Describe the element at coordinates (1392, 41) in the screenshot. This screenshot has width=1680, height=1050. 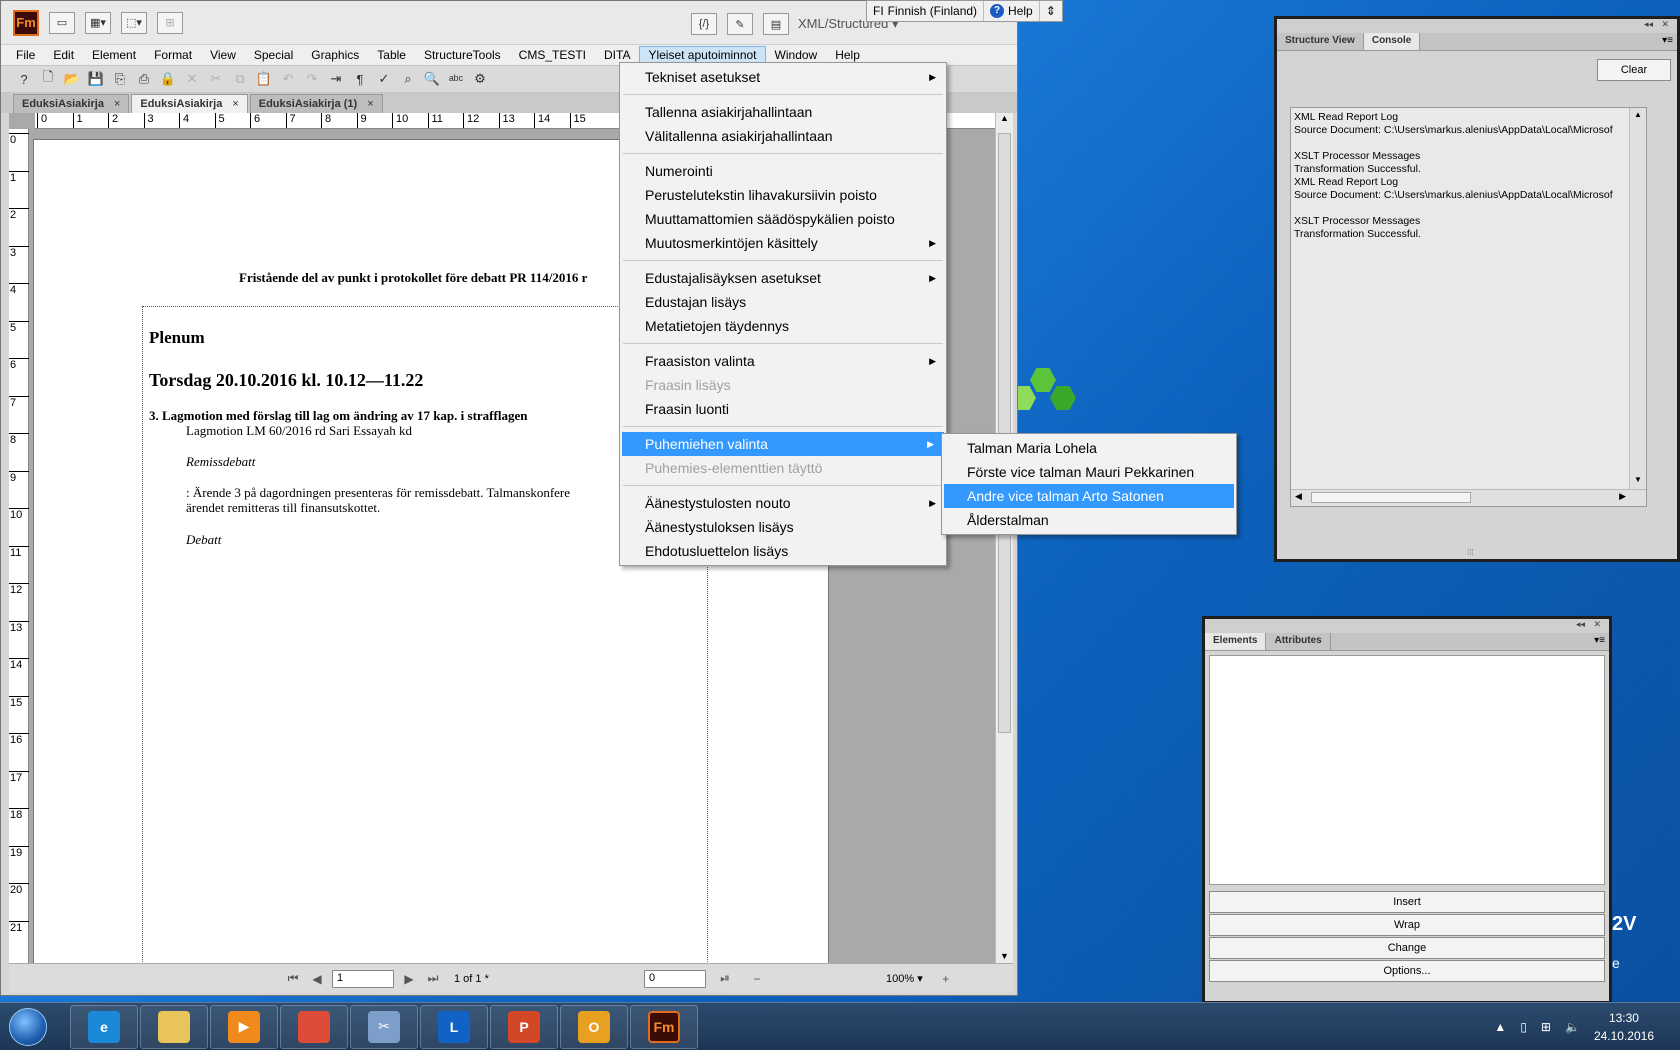
I see `tab-console: Console` at that location.